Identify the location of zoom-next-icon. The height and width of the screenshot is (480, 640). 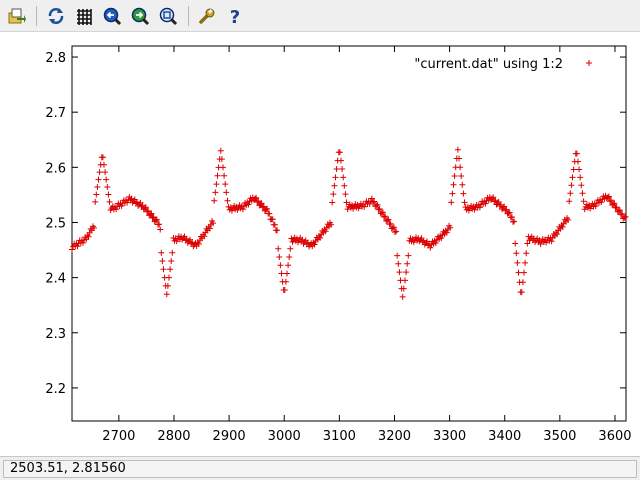
(140, 16).